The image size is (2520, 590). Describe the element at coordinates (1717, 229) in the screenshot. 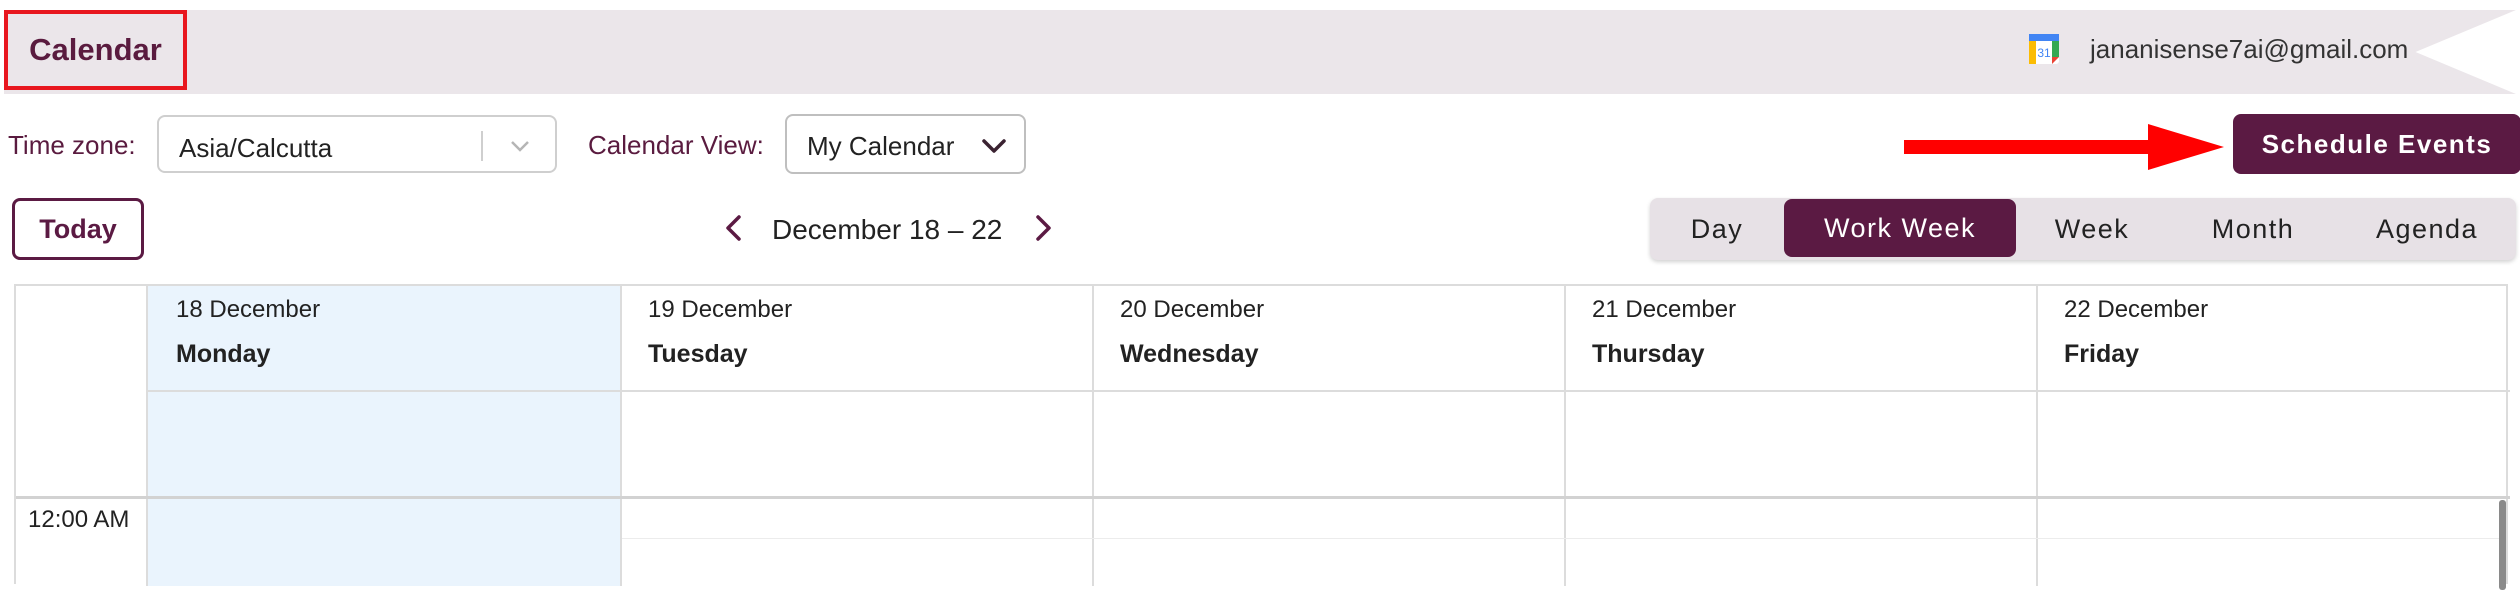

I see `view-day-button: Day` at that location.